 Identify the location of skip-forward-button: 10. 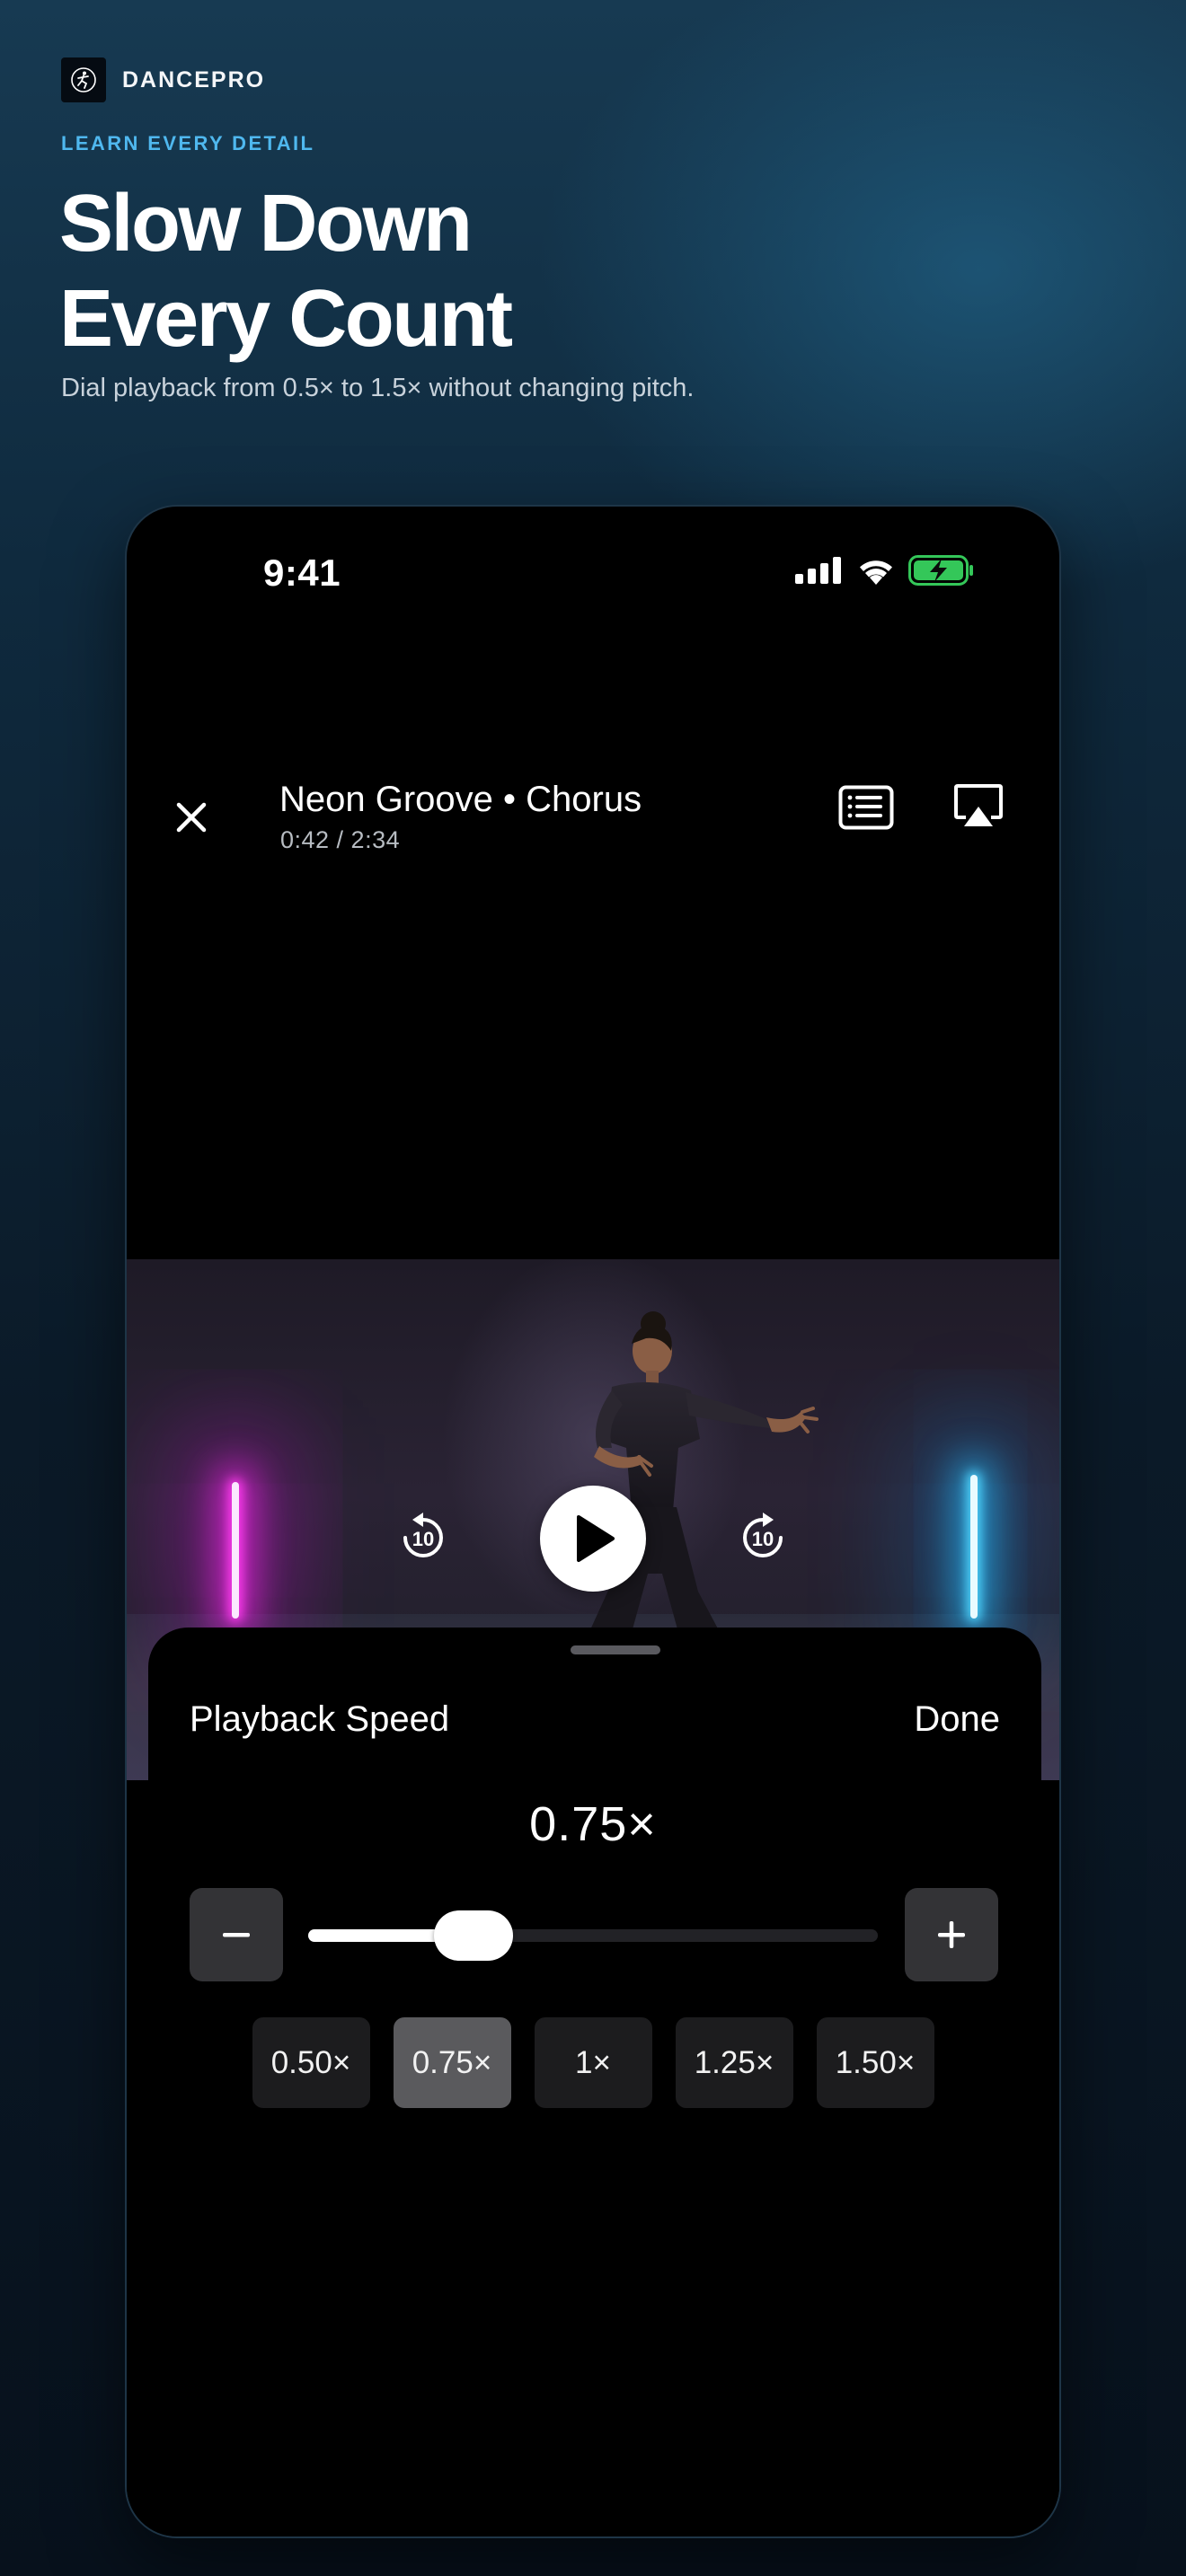
(763, 1537).